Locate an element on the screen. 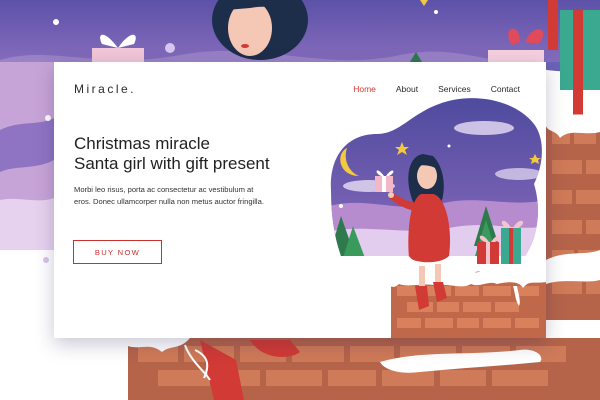 Image resolution: width=600 pixels, height=400 pixels. hero-title-line-1: Christmas miracle is located at coordinates (142, 143).